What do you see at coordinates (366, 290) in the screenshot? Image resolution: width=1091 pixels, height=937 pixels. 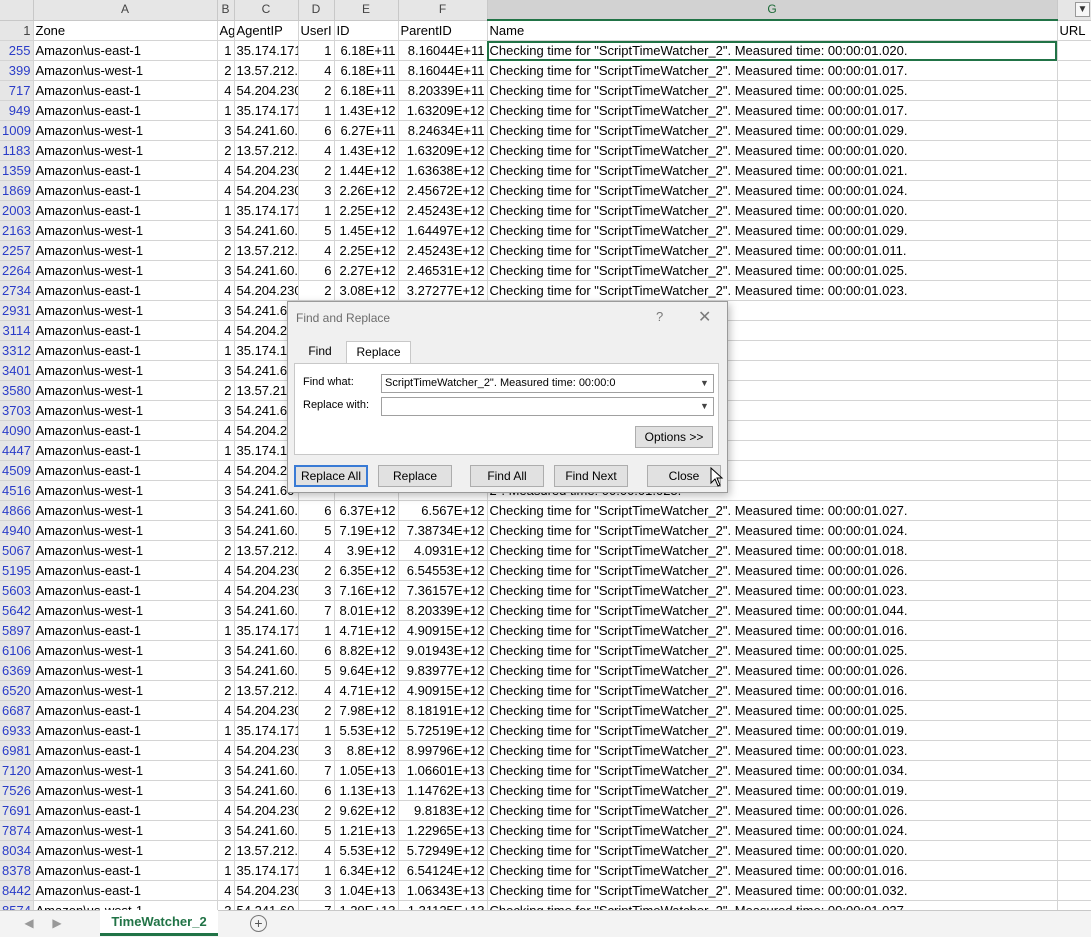 I see `cell-id: 3.08E+12` at bounding box center [366, 290].